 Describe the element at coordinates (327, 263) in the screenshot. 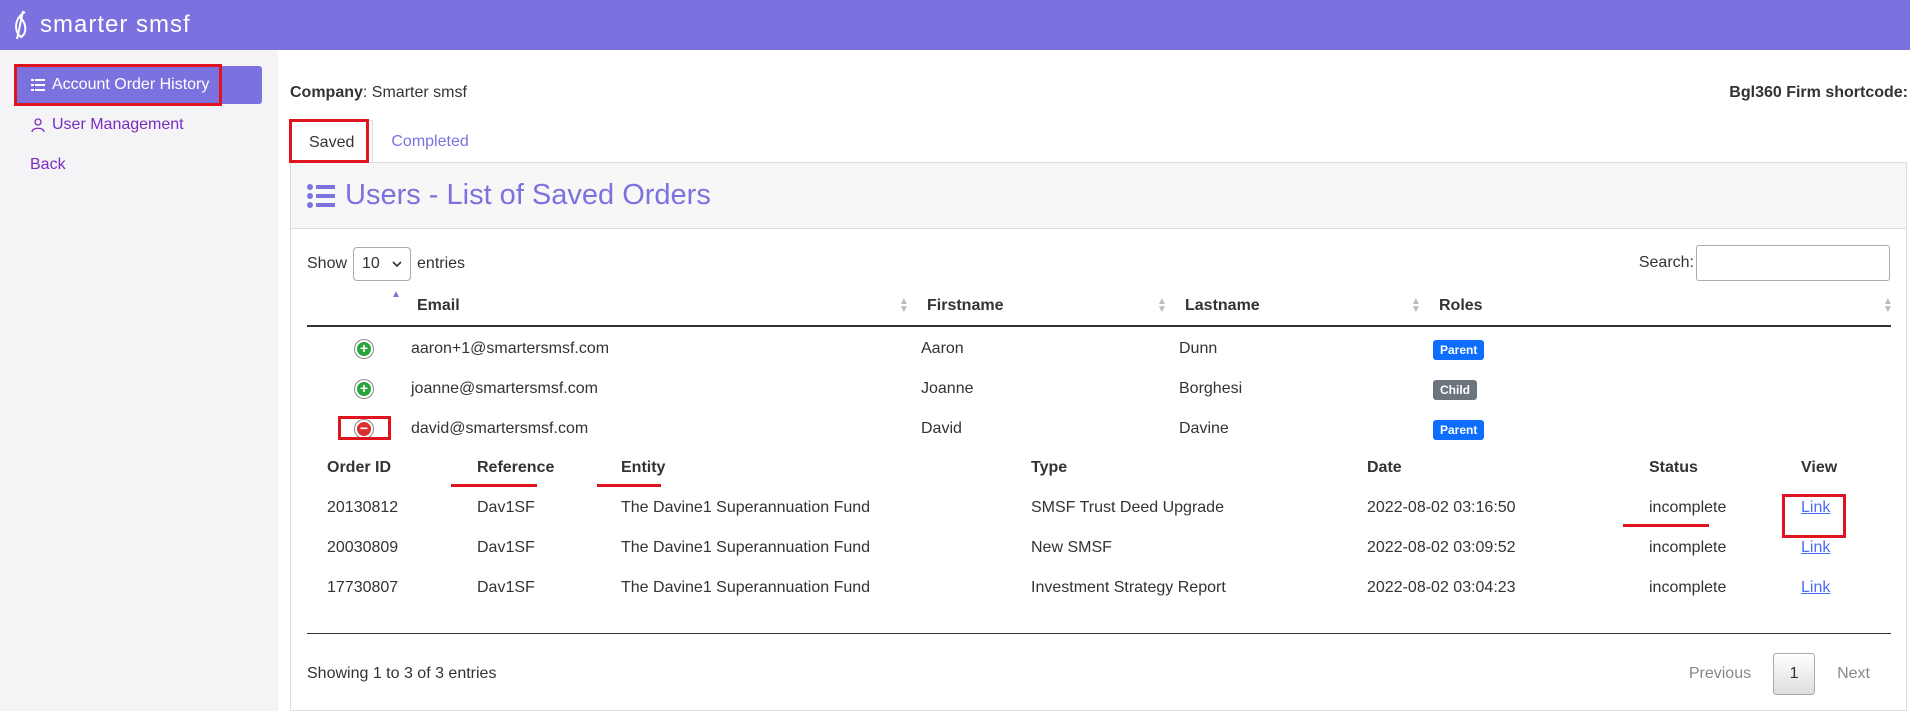

I see `show-label: Show` at that location.